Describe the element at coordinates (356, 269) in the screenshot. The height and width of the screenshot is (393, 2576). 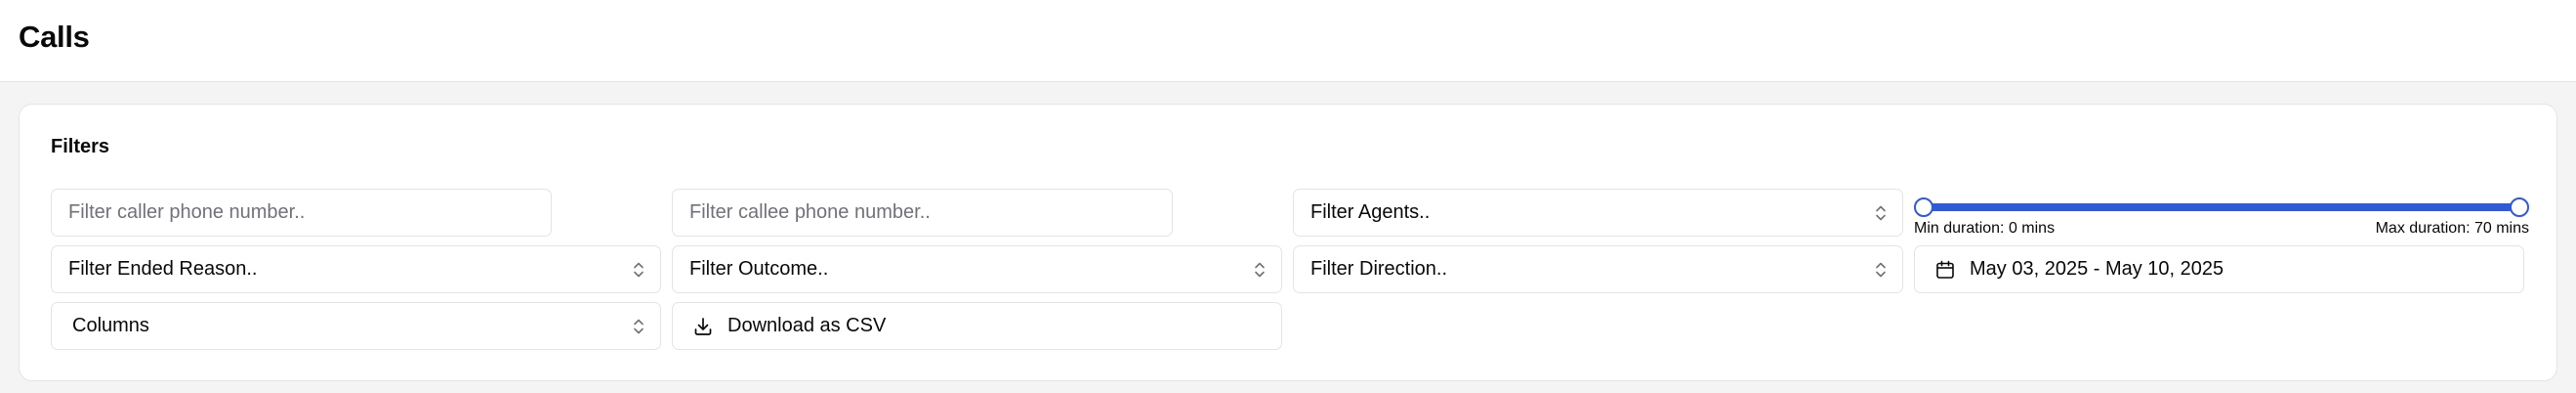
I see `ended-reason-select: Filter Ended Reason..` at that location.